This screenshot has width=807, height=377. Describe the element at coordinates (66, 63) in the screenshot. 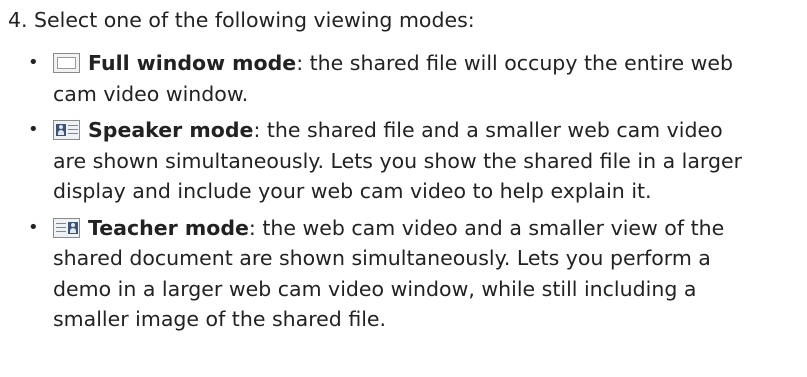

I see `full-window-mode-icon` at that location.